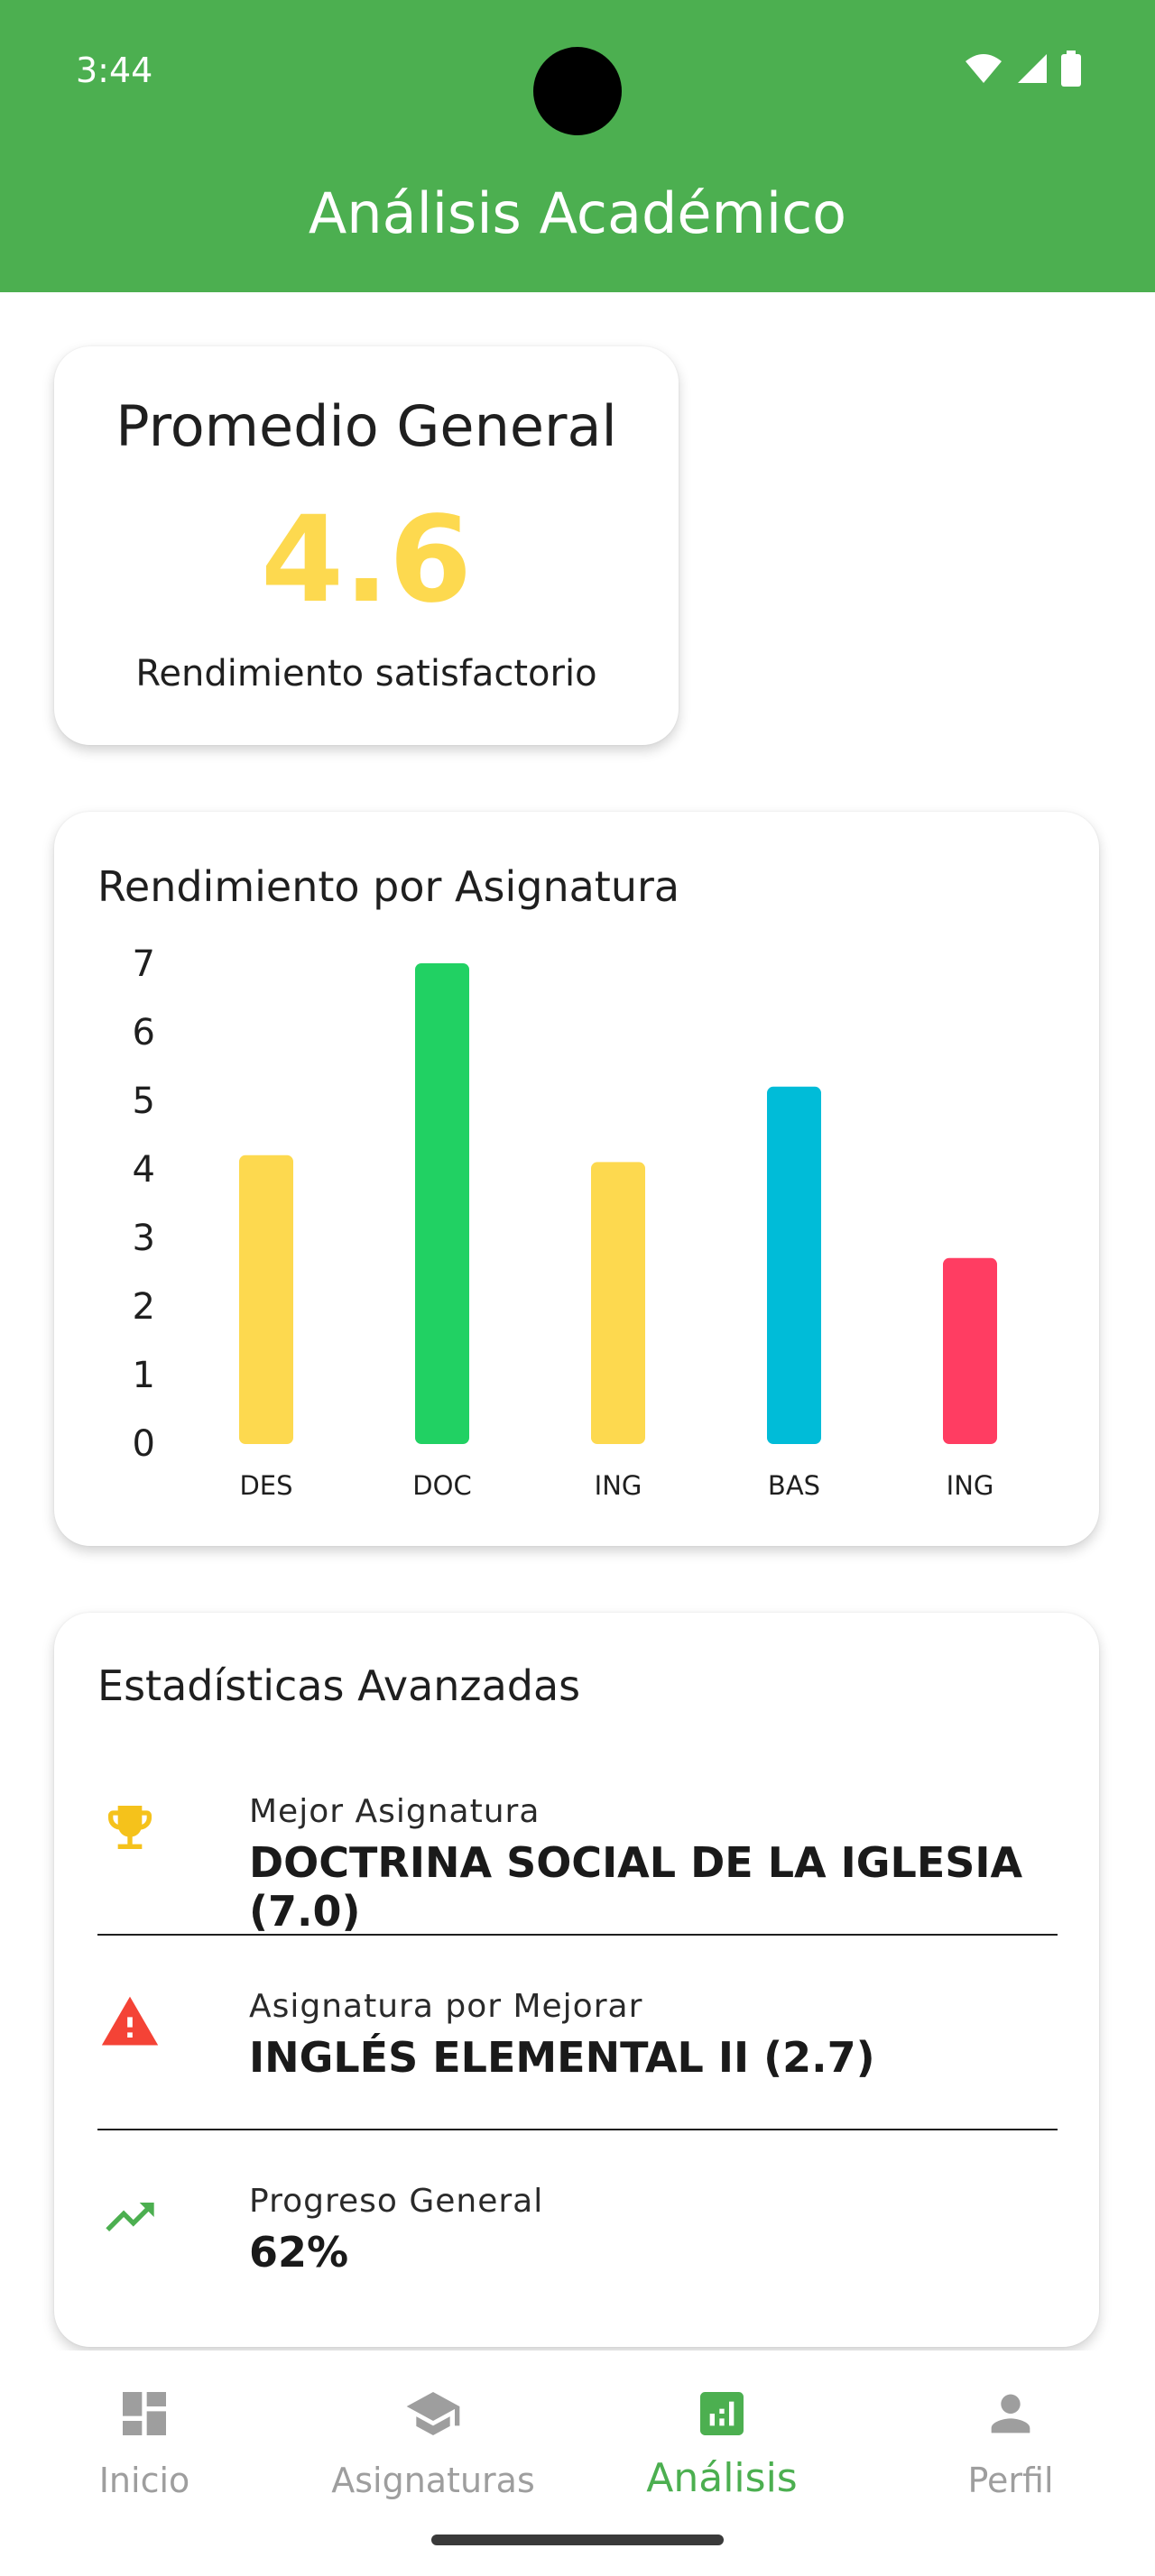 The image size is (1155, 2576). I want to click on improve-subject-label: Asignatura por Mejorar, so click(446, 2006).